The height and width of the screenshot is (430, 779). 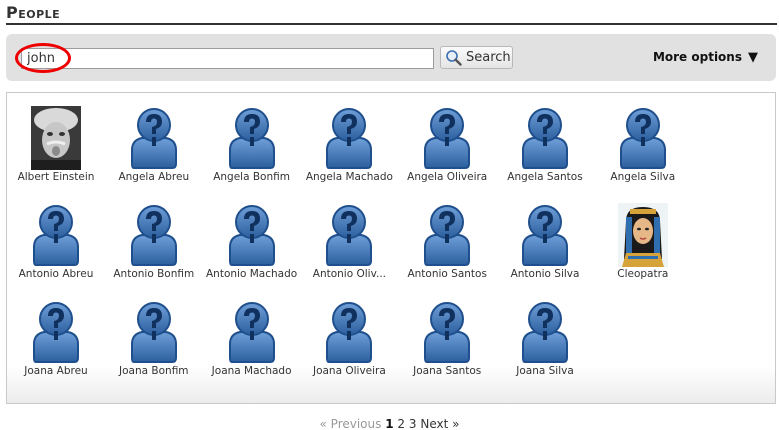 I want to click on previous-link: « Previous, so click(x=350, y=423).